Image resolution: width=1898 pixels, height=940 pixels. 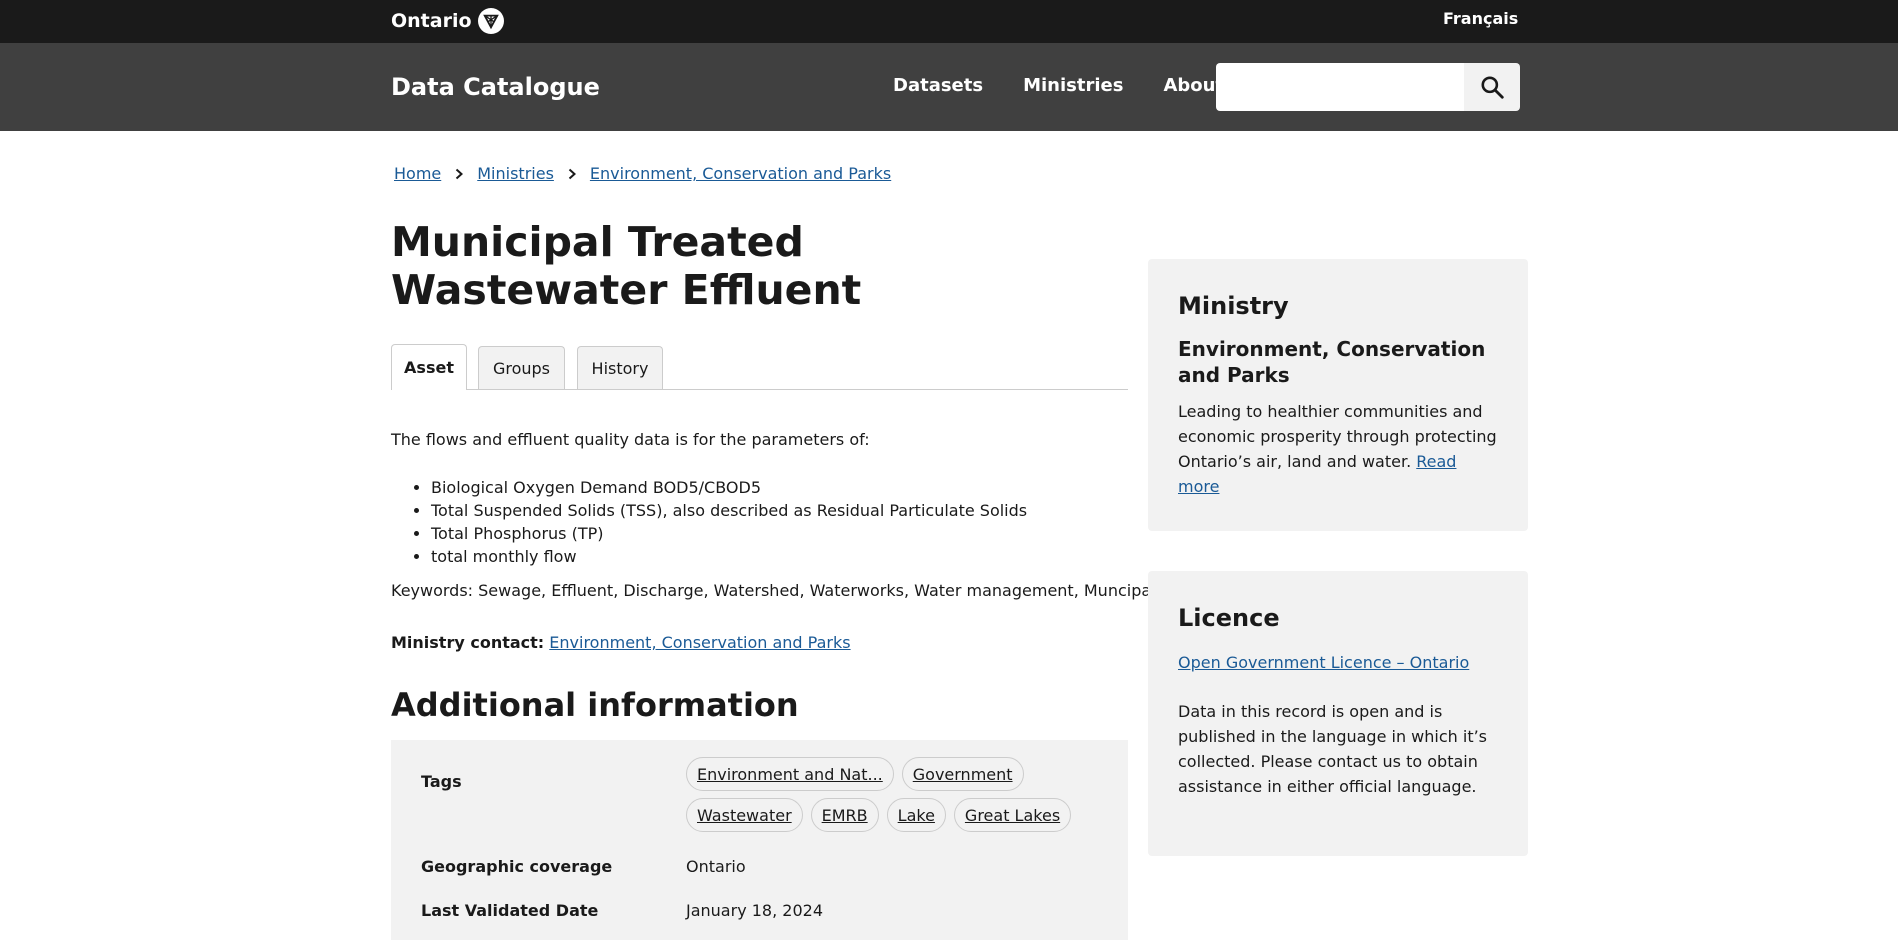 I want to click on licence-link-wrapper: Open Government Licence – Ontario, so click(x=1338, y=662).